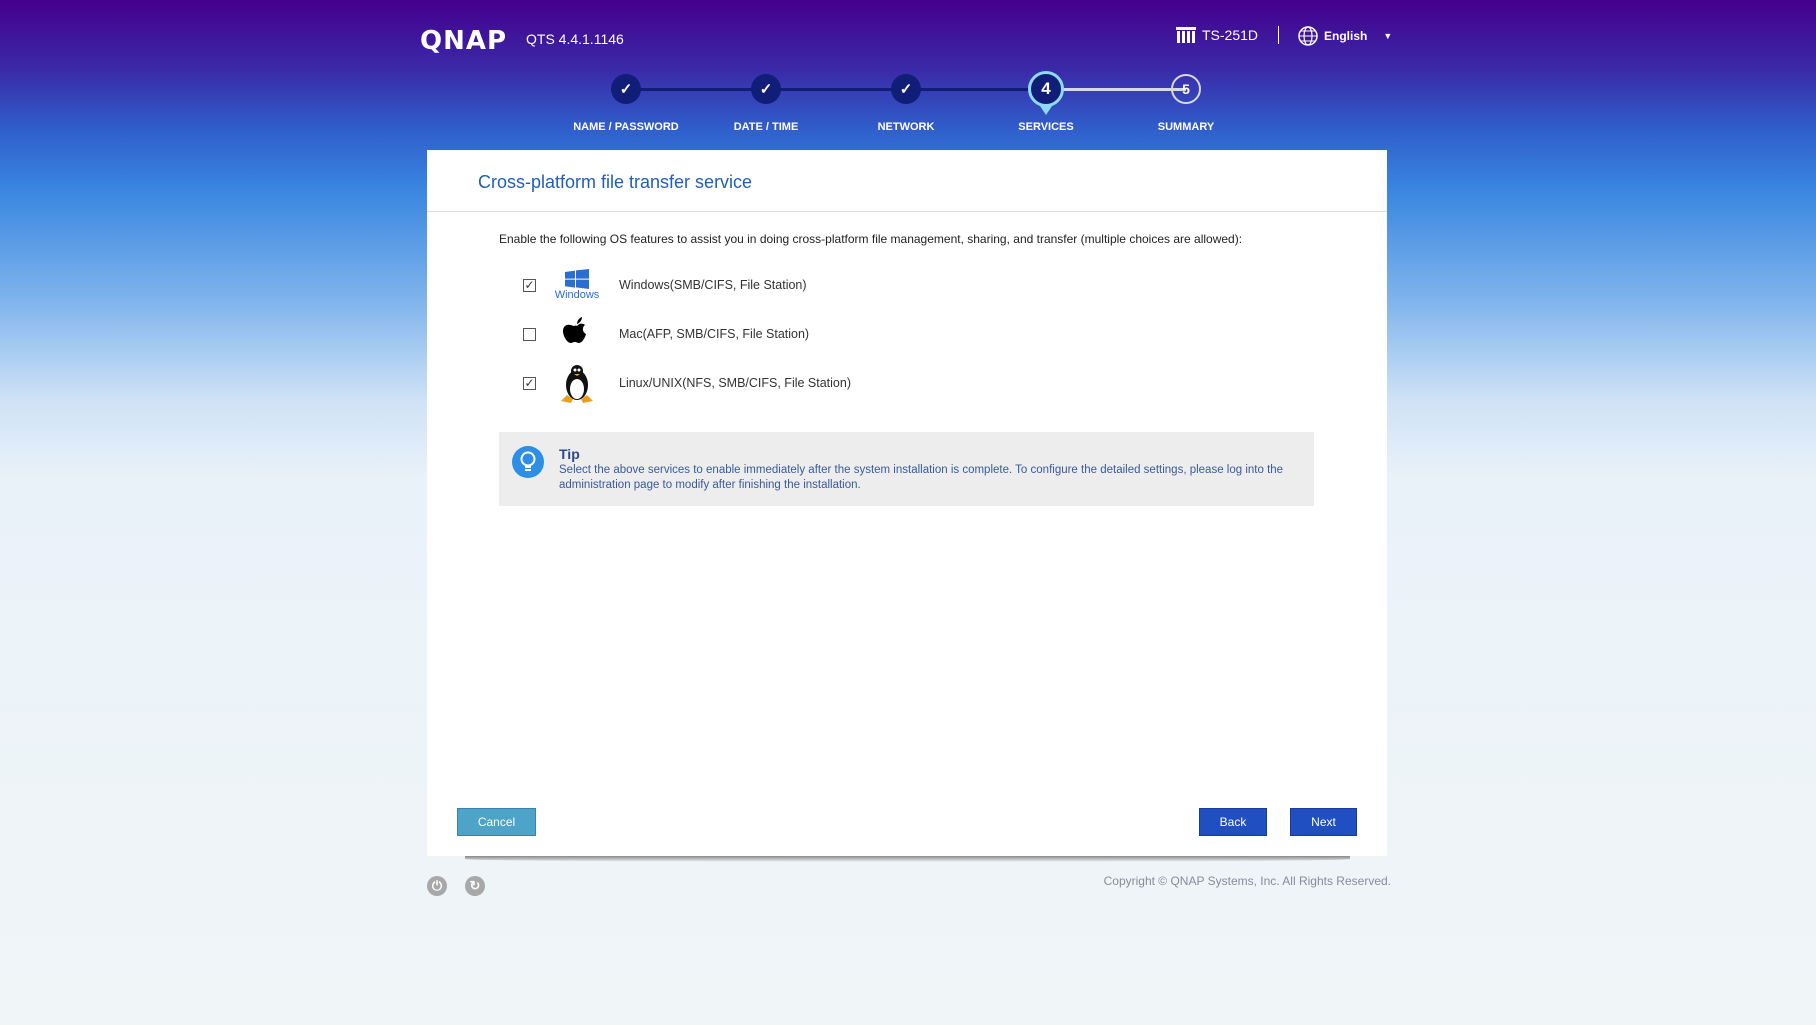  I want to click on progress-line-todo, so click(1116, 89).